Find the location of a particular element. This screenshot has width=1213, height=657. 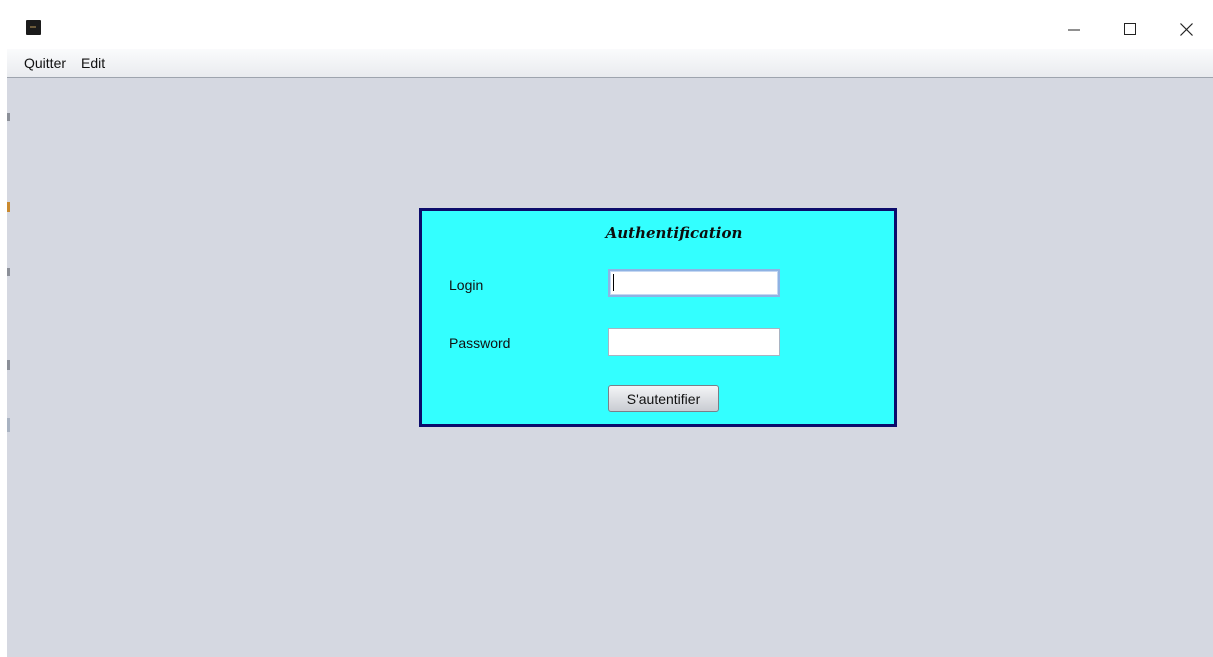

menu-edit: Edit is located at coordinates (93, 63).